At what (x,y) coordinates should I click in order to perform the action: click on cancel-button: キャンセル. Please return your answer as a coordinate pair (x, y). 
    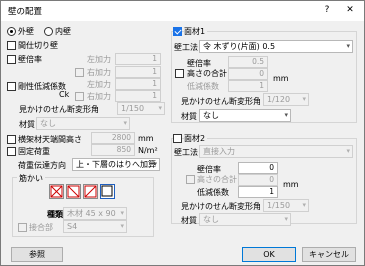
    Looking at the image, I should click on (329, 254).